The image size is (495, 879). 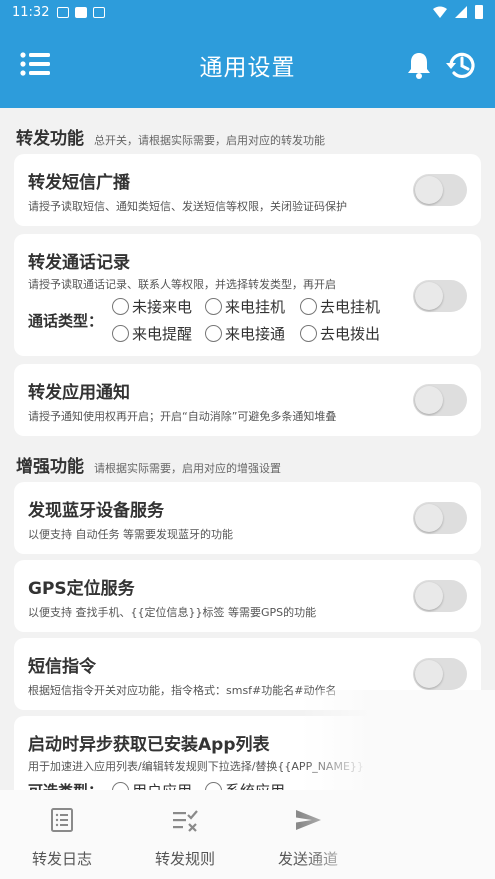 I want to click on radio-label: 用户应用, so click(x=162, y=785).